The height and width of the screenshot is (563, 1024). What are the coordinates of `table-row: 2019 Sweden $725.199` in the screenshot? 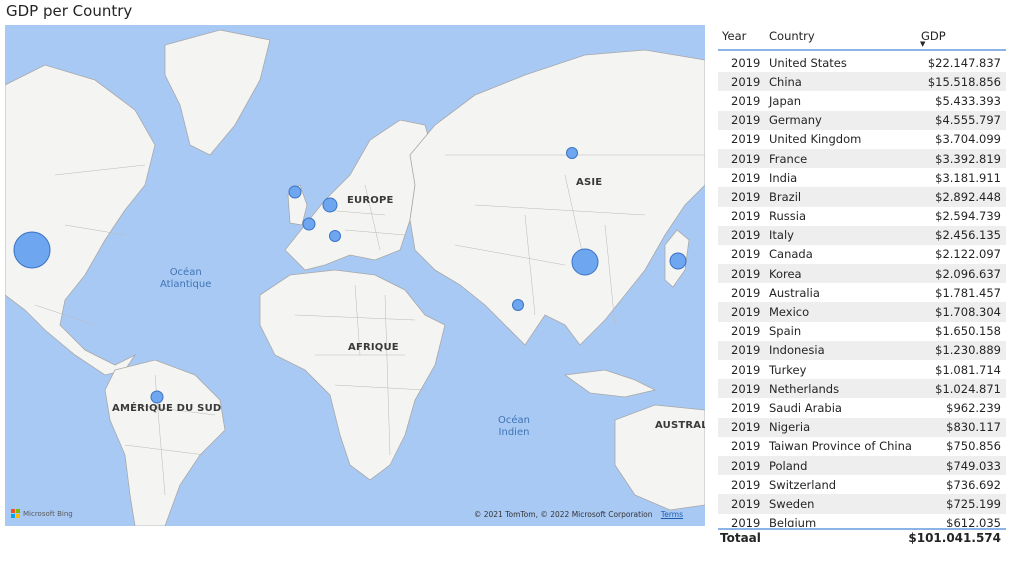 It's located at (862, 504).